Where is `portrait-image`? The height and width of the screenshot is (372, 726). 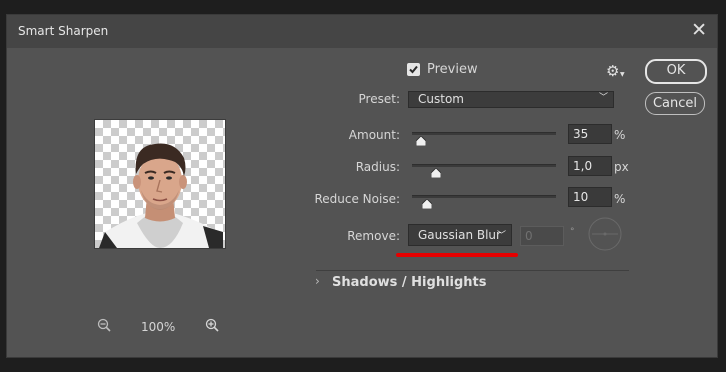
portrait-image is located at coordinates (161, 195).